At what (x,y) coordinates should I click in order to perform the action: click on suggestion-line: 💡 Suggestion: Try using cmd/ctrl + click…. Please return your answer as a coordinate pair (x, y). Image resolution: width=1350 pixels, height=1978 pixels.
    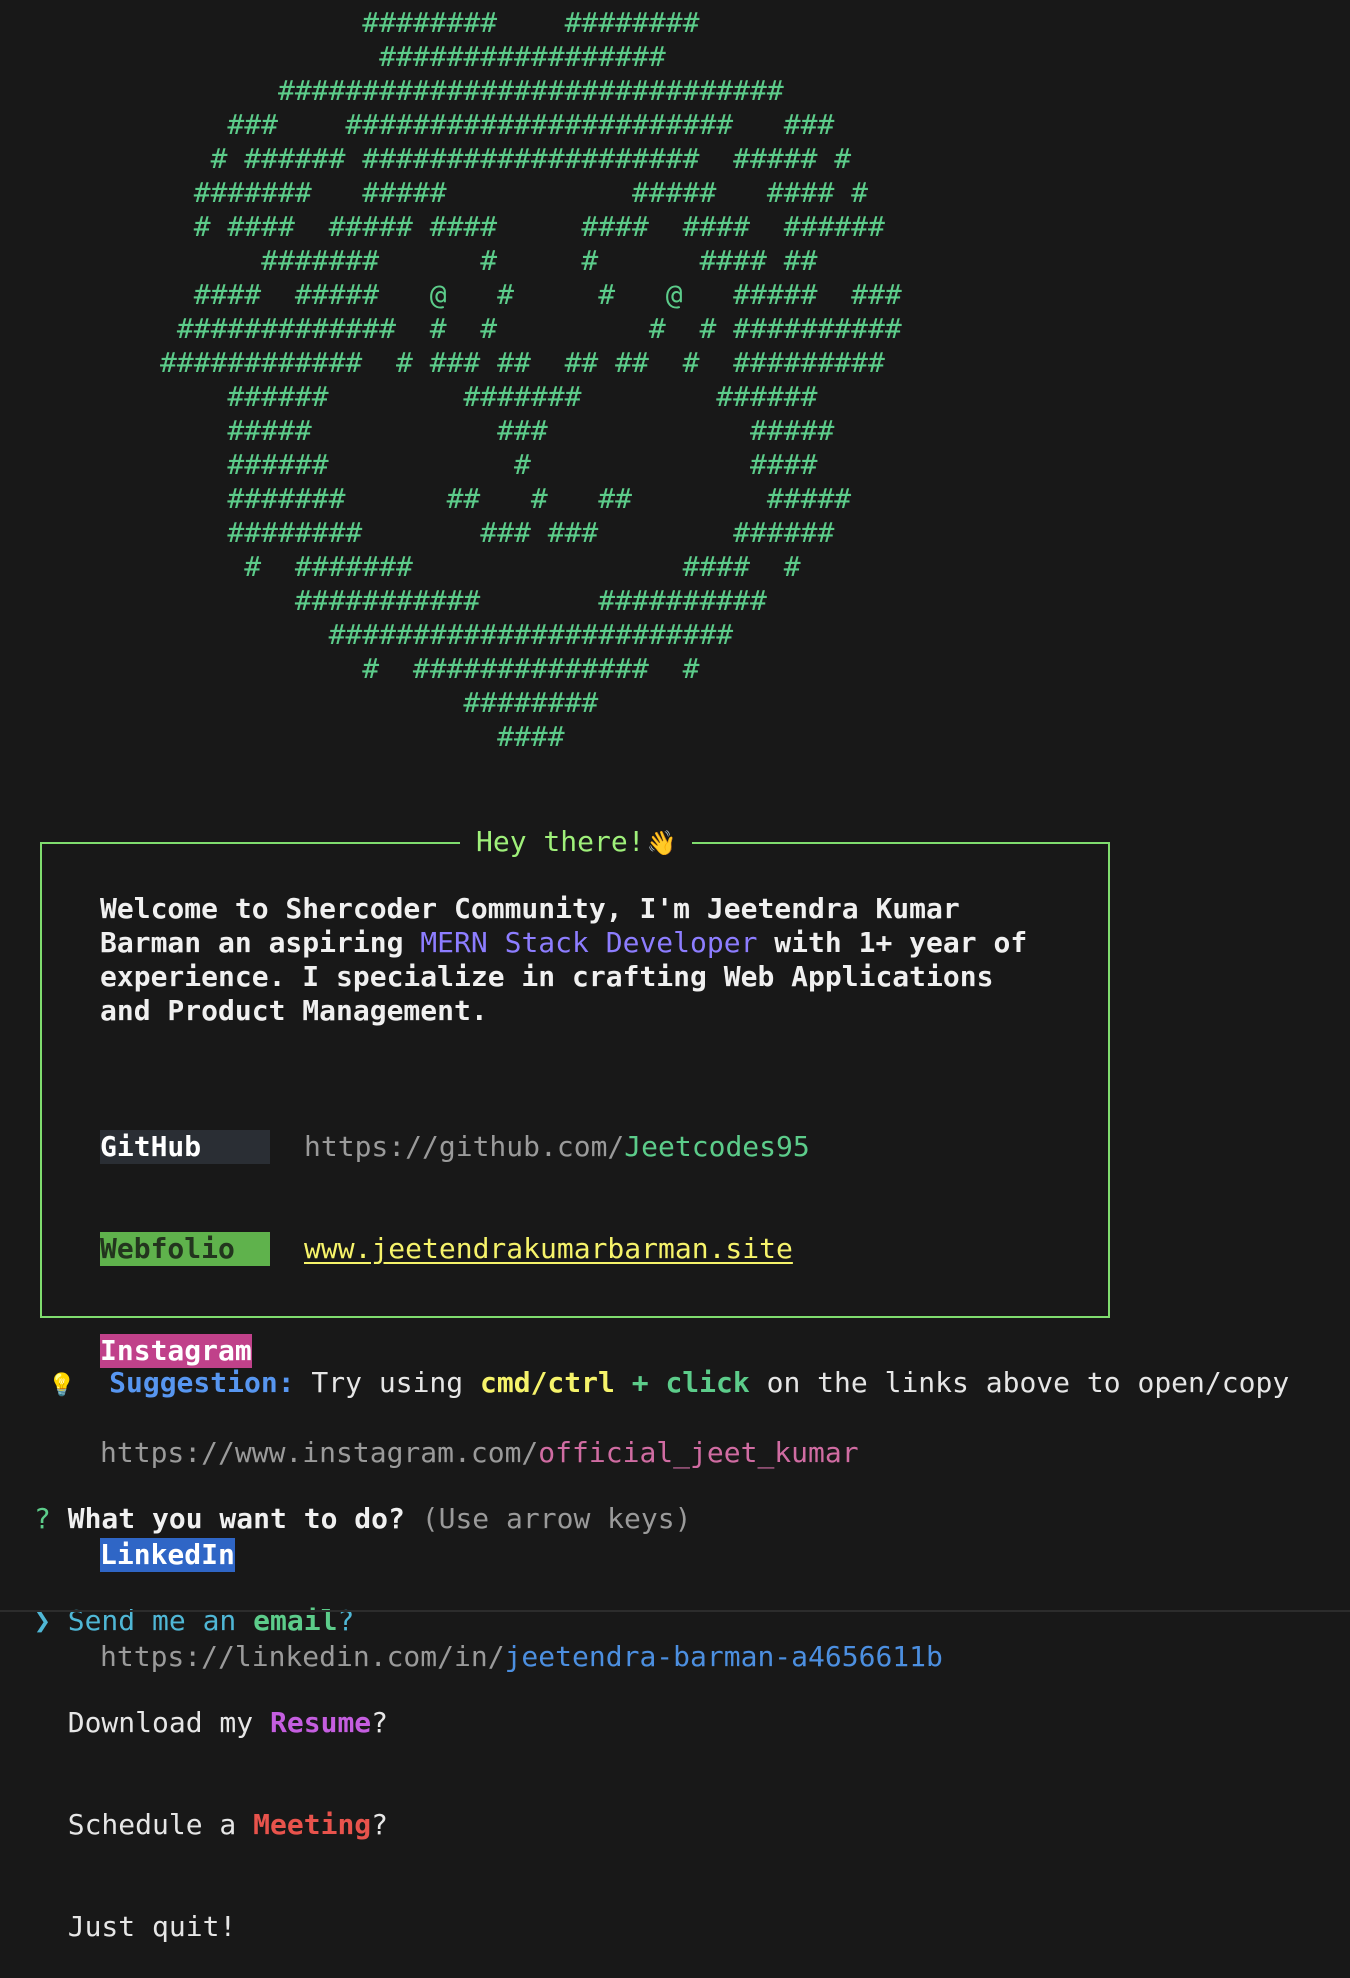
    Looking at the image, I should click on (668, 1384).